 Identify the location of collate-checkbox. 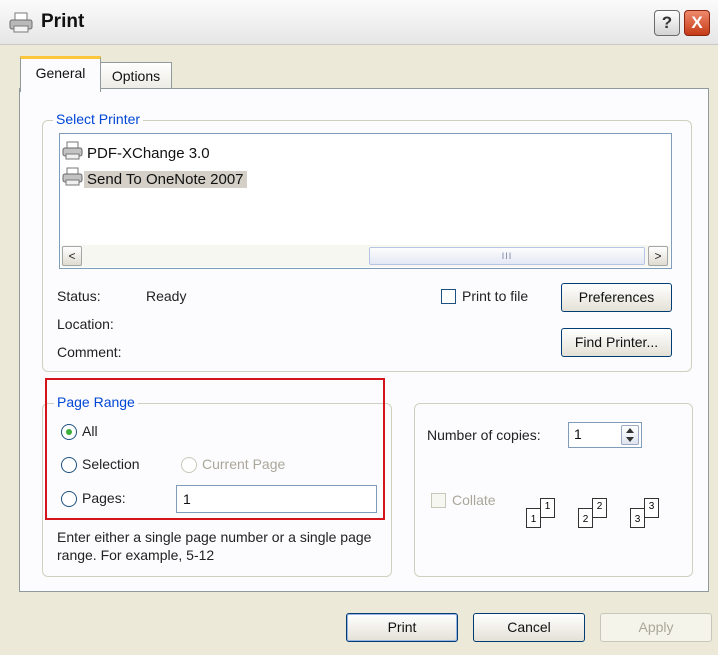
(438, 500).